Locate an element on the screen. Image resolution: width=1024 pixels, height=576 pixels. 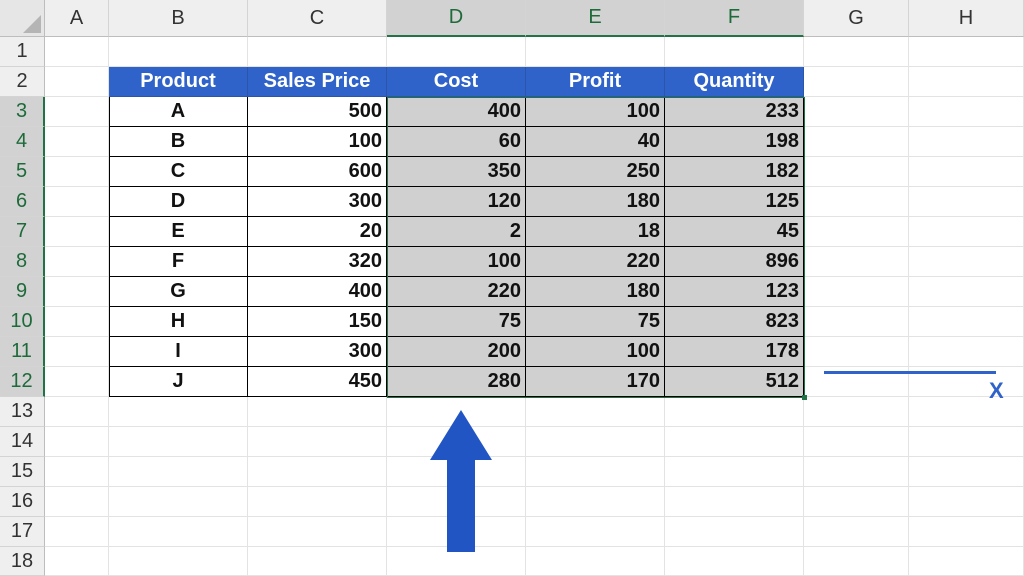
row-header-18: 18 is located at coordinates (22, 561).